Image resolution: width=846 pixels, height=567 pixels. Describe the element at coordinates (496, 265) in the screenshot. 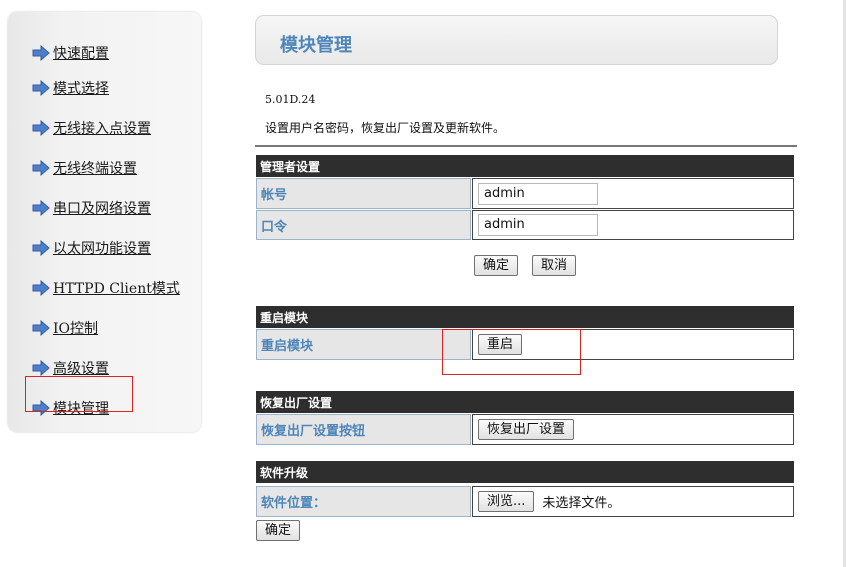

I see `admin-confirm-button: 确定` at that location.